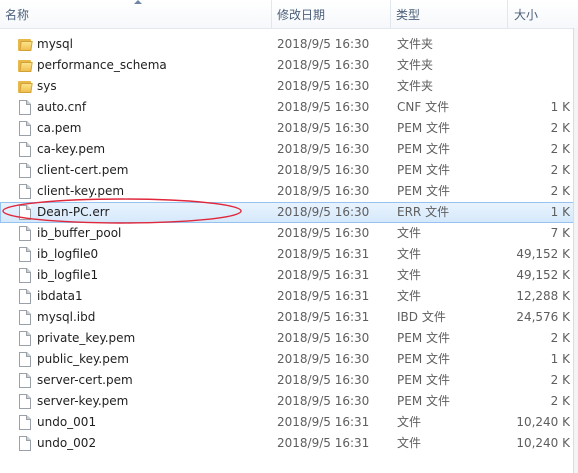 The width and height of the screenshot is (578, 473). I want to click on file-row: sys 2018/9/5 16:30 文件夹, so click(289, 86).